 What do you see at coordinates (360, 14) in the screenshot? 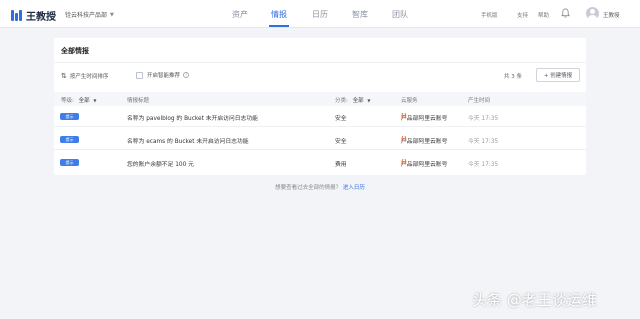
I see `tab-library: 智库` at bounding box center [360, 14].